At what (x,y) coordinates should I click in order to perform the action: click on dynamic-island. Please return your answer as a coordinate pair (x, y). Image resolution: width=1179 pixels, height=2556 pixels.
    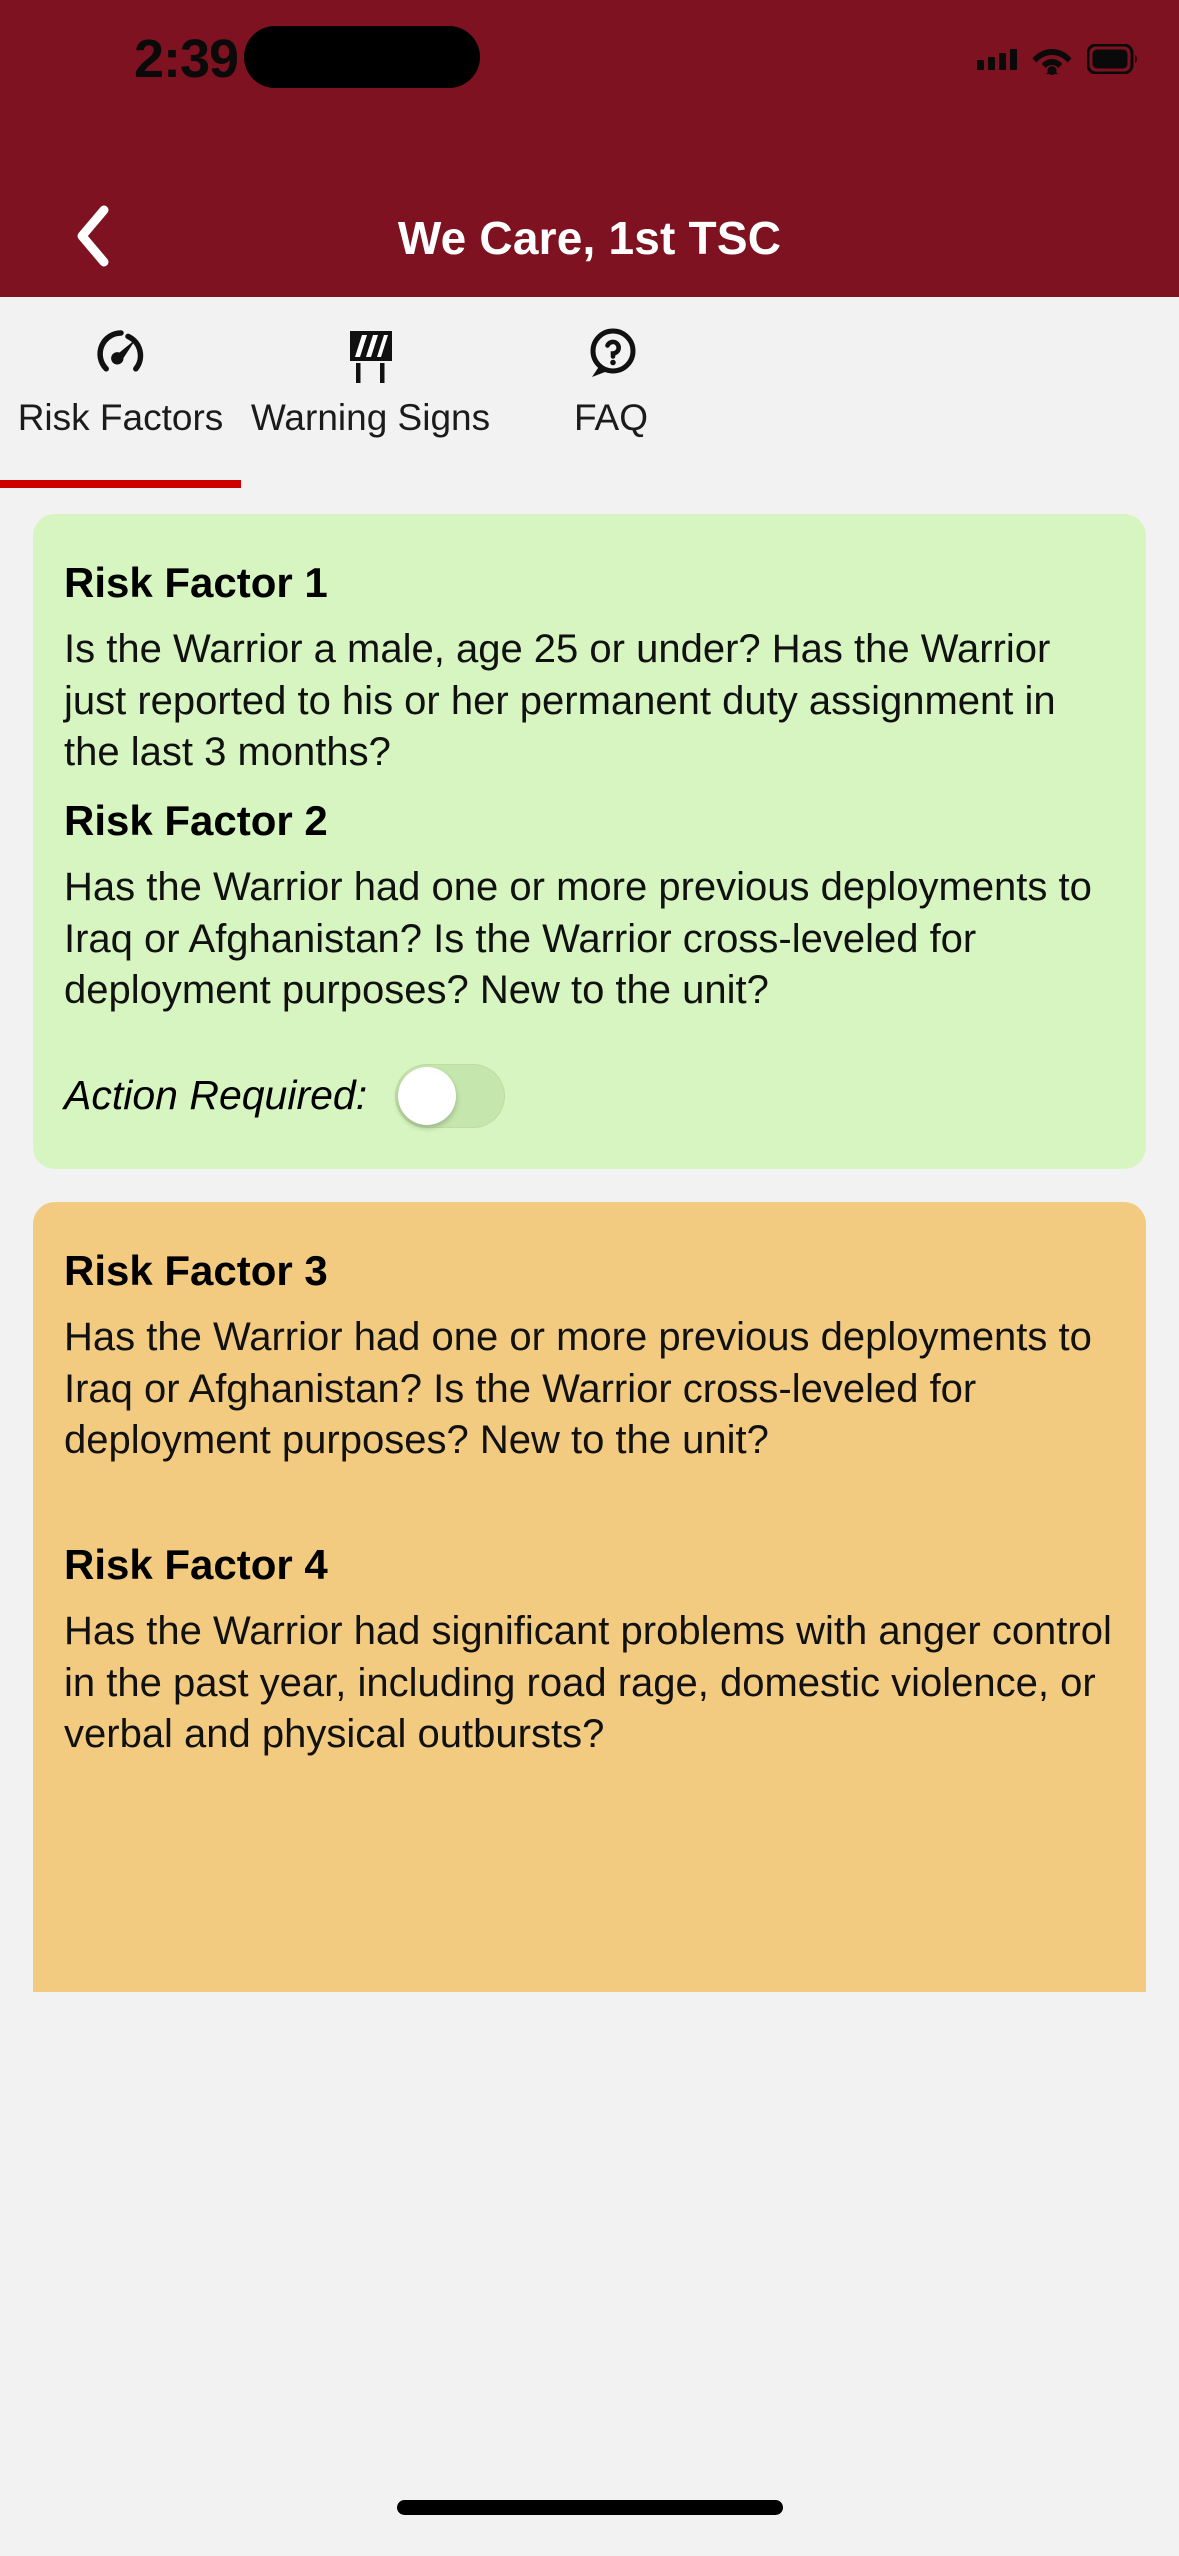
    Looking at the image, I should click on (362, 57).